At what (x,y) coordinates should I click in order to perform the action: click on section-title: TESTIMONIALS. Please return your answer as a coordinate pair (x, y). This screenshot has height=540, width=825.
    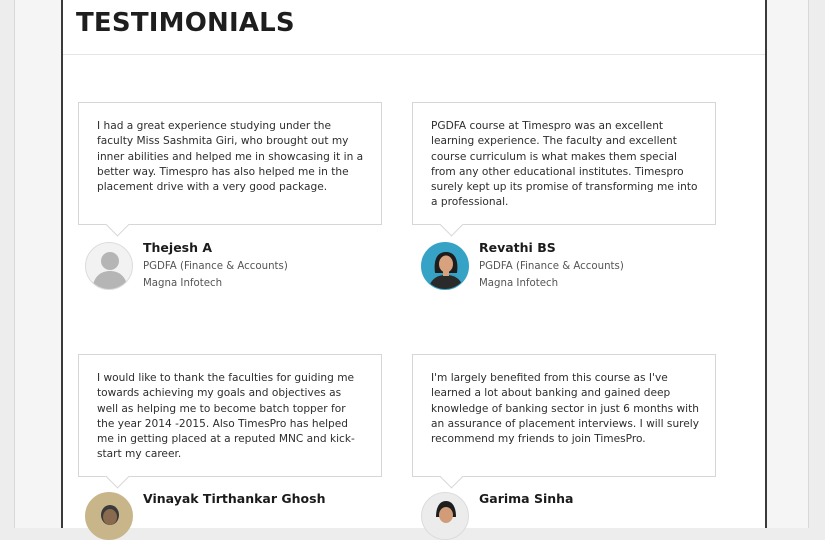
    Looking at the image, I should click on (185, 23).